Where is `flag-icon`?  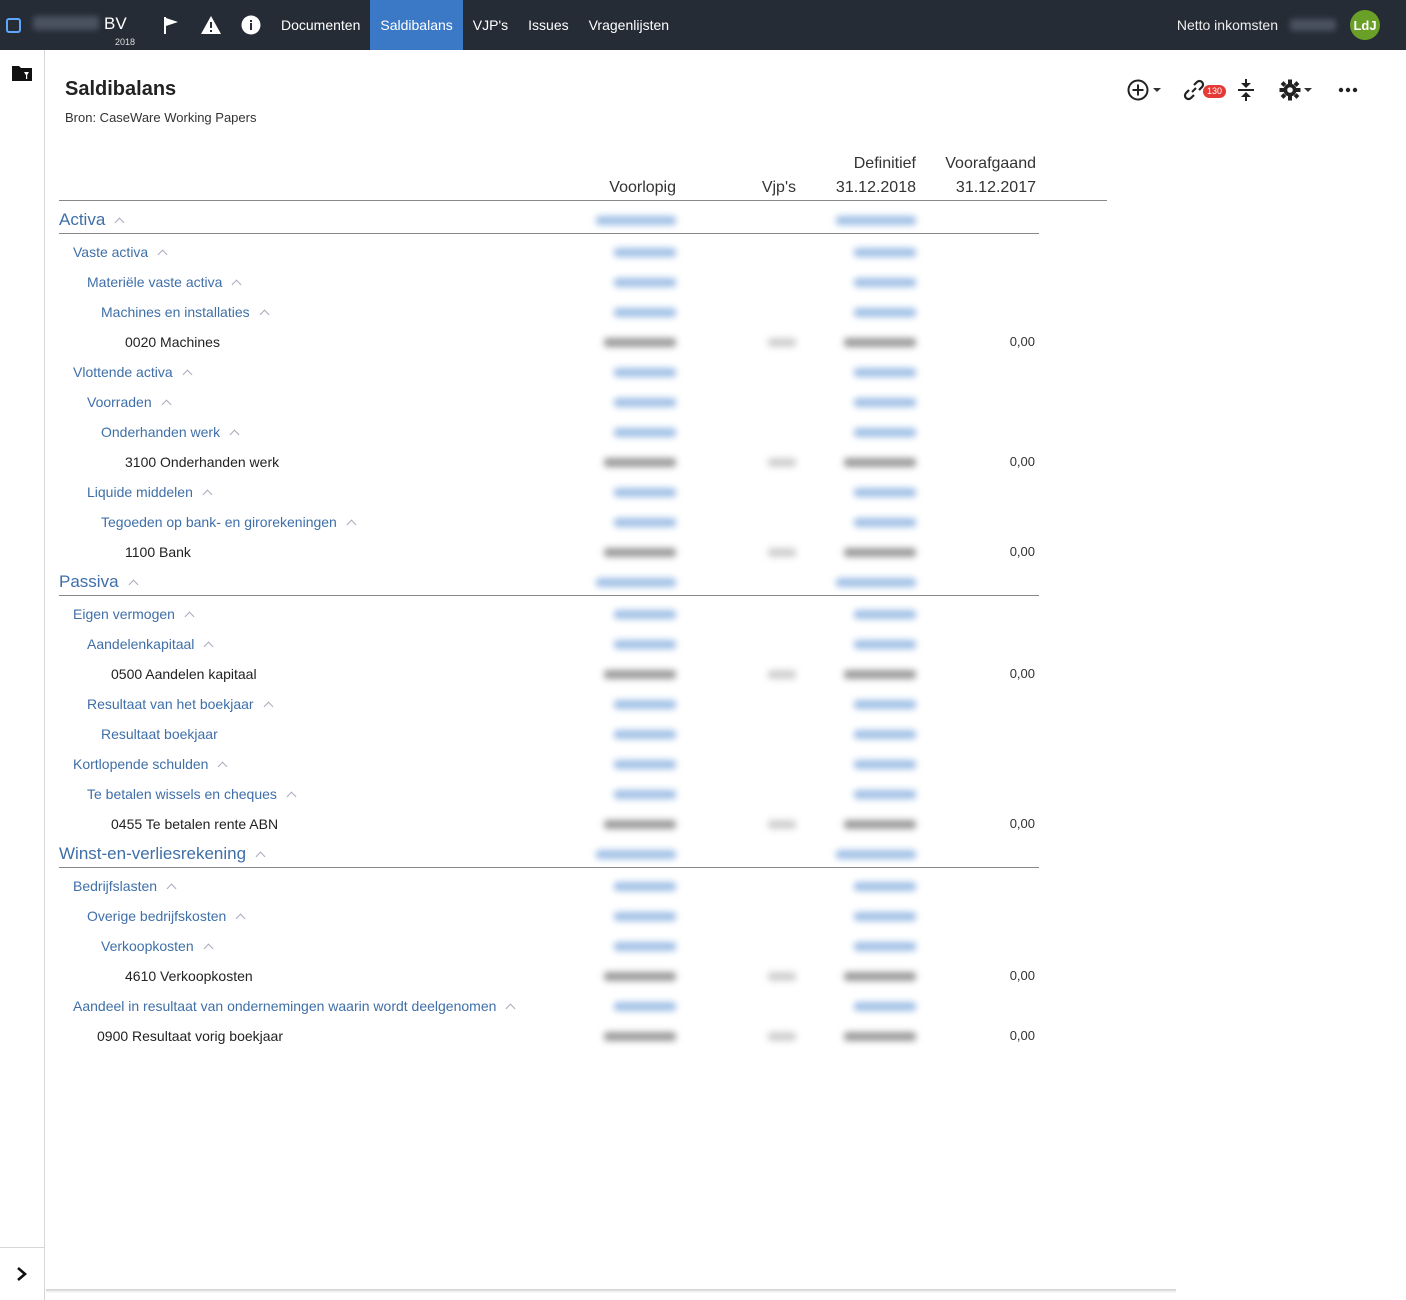
flag-icon is located at coordinates (171, 25).